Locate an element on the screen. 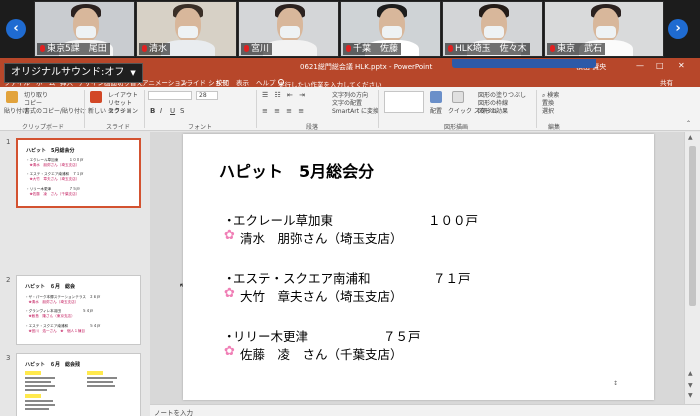  property-name: エクレール草加東 is located at coordinates (283, 220).